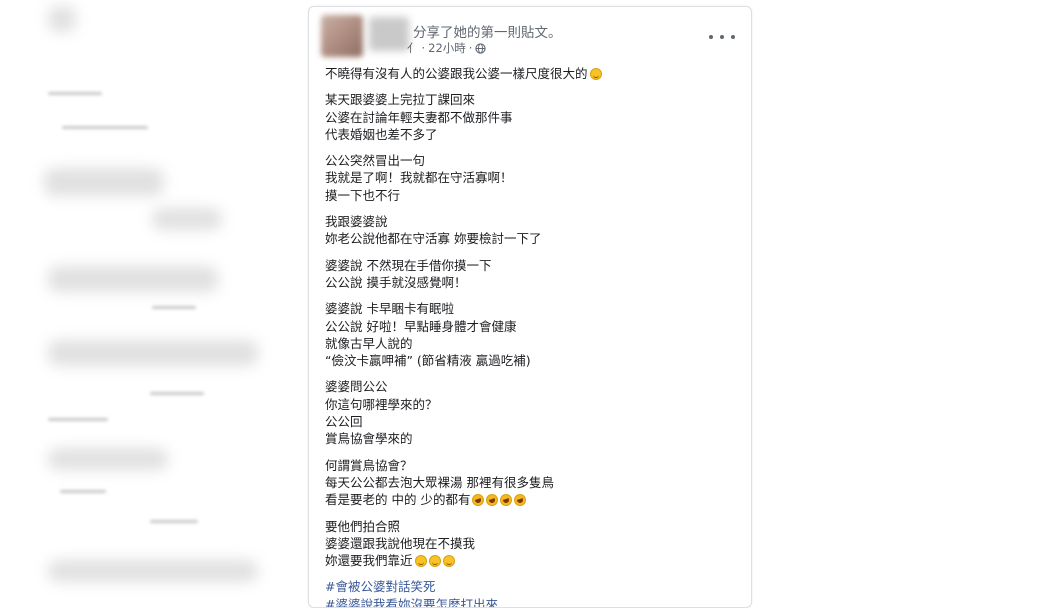 The width and height of the screenshot is (1060, 608). I want to click on post-line-text: 我就是了啊！我就都在守活寡啊！, so click(419, 178).